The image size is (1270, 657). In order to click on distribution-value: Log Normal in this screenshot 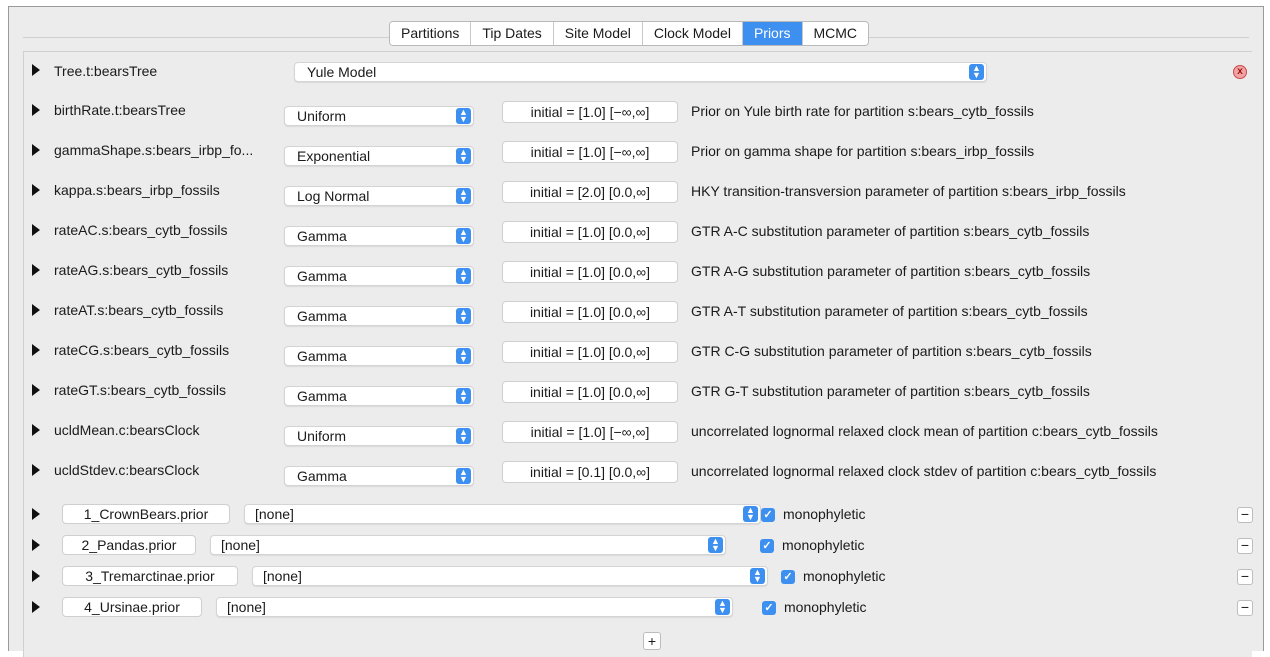, I will do `click(333, 196)`.